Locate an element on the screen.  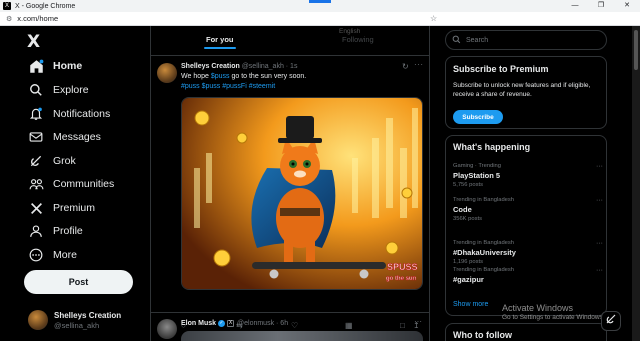
who-to-follow-panel: Who to follow is located at coordinates (526, 332).